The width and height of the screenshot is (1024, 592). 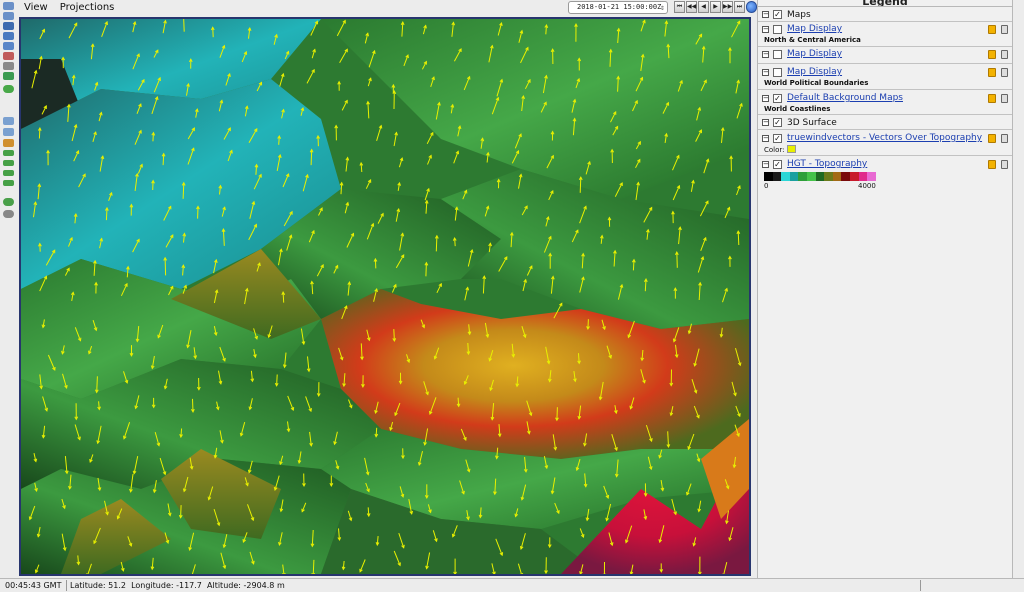 What do you see at coordinates (8, 163) in the screenshot?
I see `arrow-right-icon` at bounding box center [8, 163].